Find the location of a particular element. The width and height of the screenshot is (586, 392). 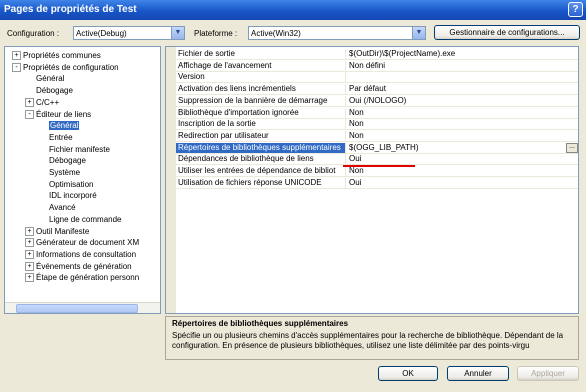

annotation-underline is located at coordinates (379, 166).